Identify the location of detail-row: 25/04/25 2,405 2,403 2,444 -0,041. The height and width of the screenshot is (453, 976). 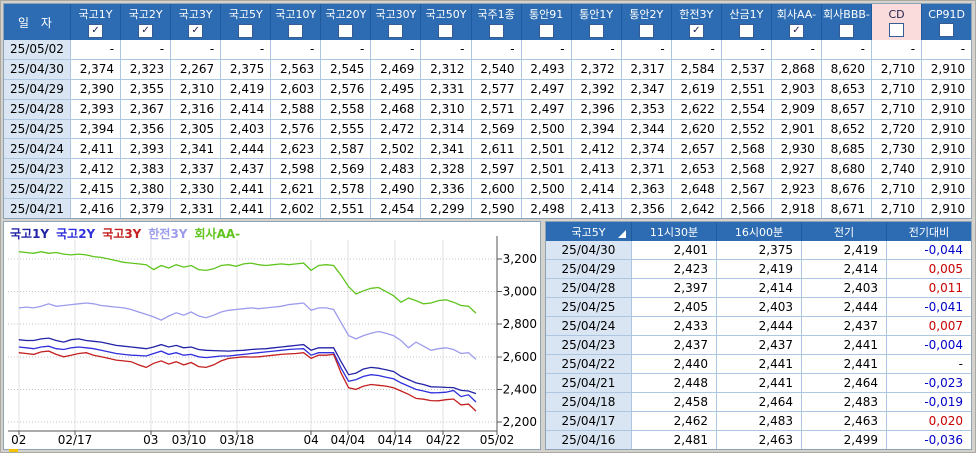
(758, 307).